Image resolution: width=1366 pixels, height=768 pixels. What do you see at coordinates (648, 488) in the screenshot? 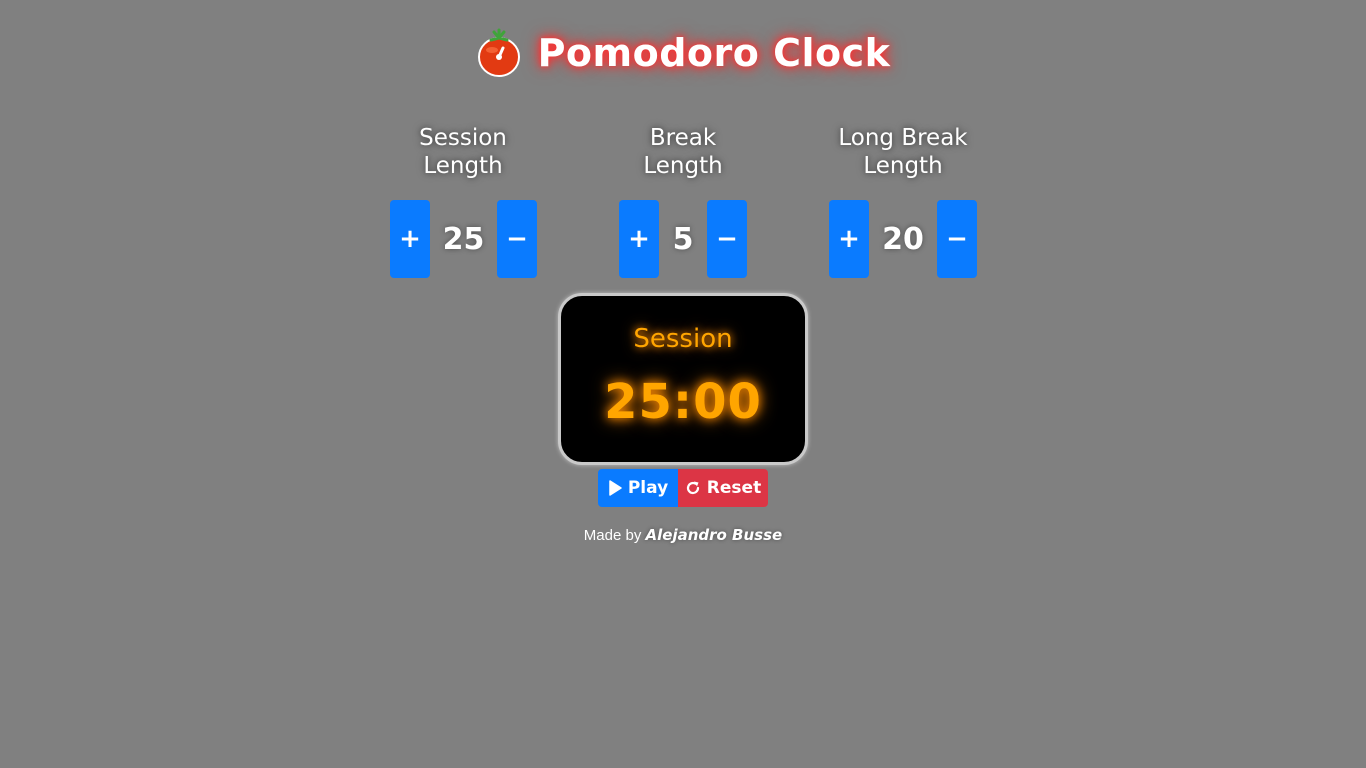
I see `play-label: Play` at bounding box center [648, 488].